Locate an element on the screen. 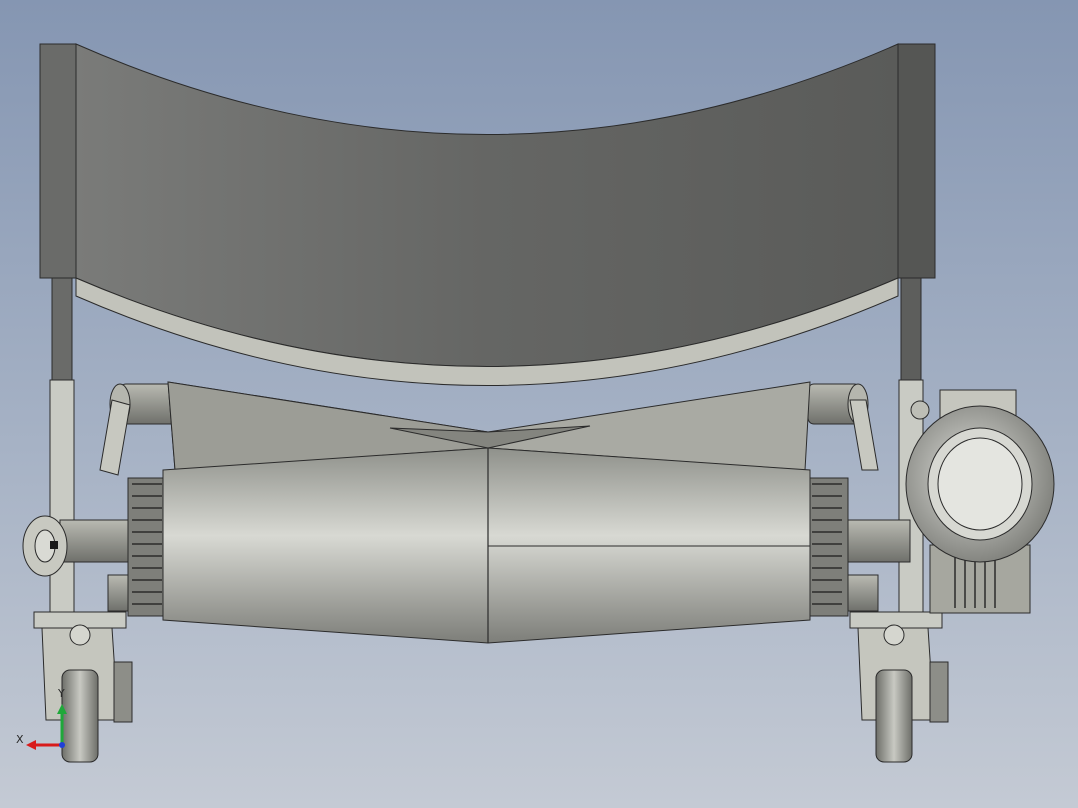 The width and height of the screenshot is (1078, 808). left-caster-wheel-icon is located at coordinates (87, 693).